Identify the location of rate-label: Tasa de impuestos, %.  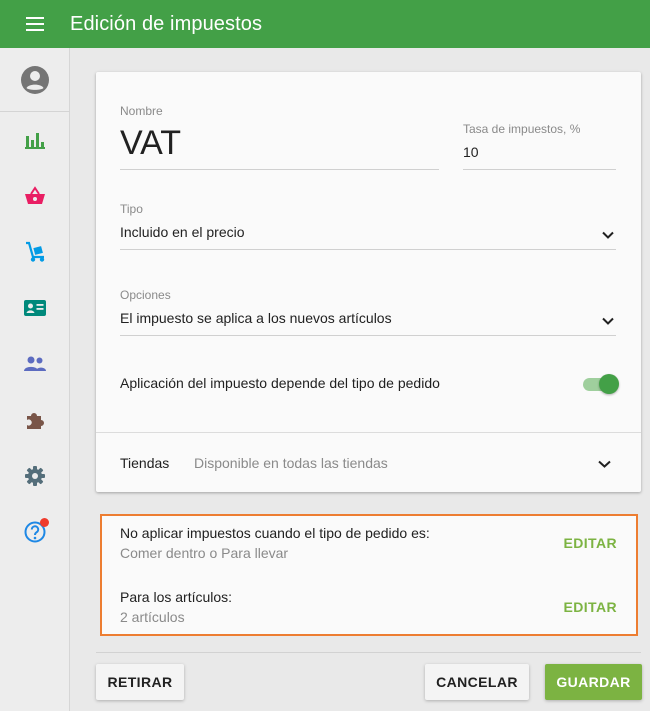
(522, 129).